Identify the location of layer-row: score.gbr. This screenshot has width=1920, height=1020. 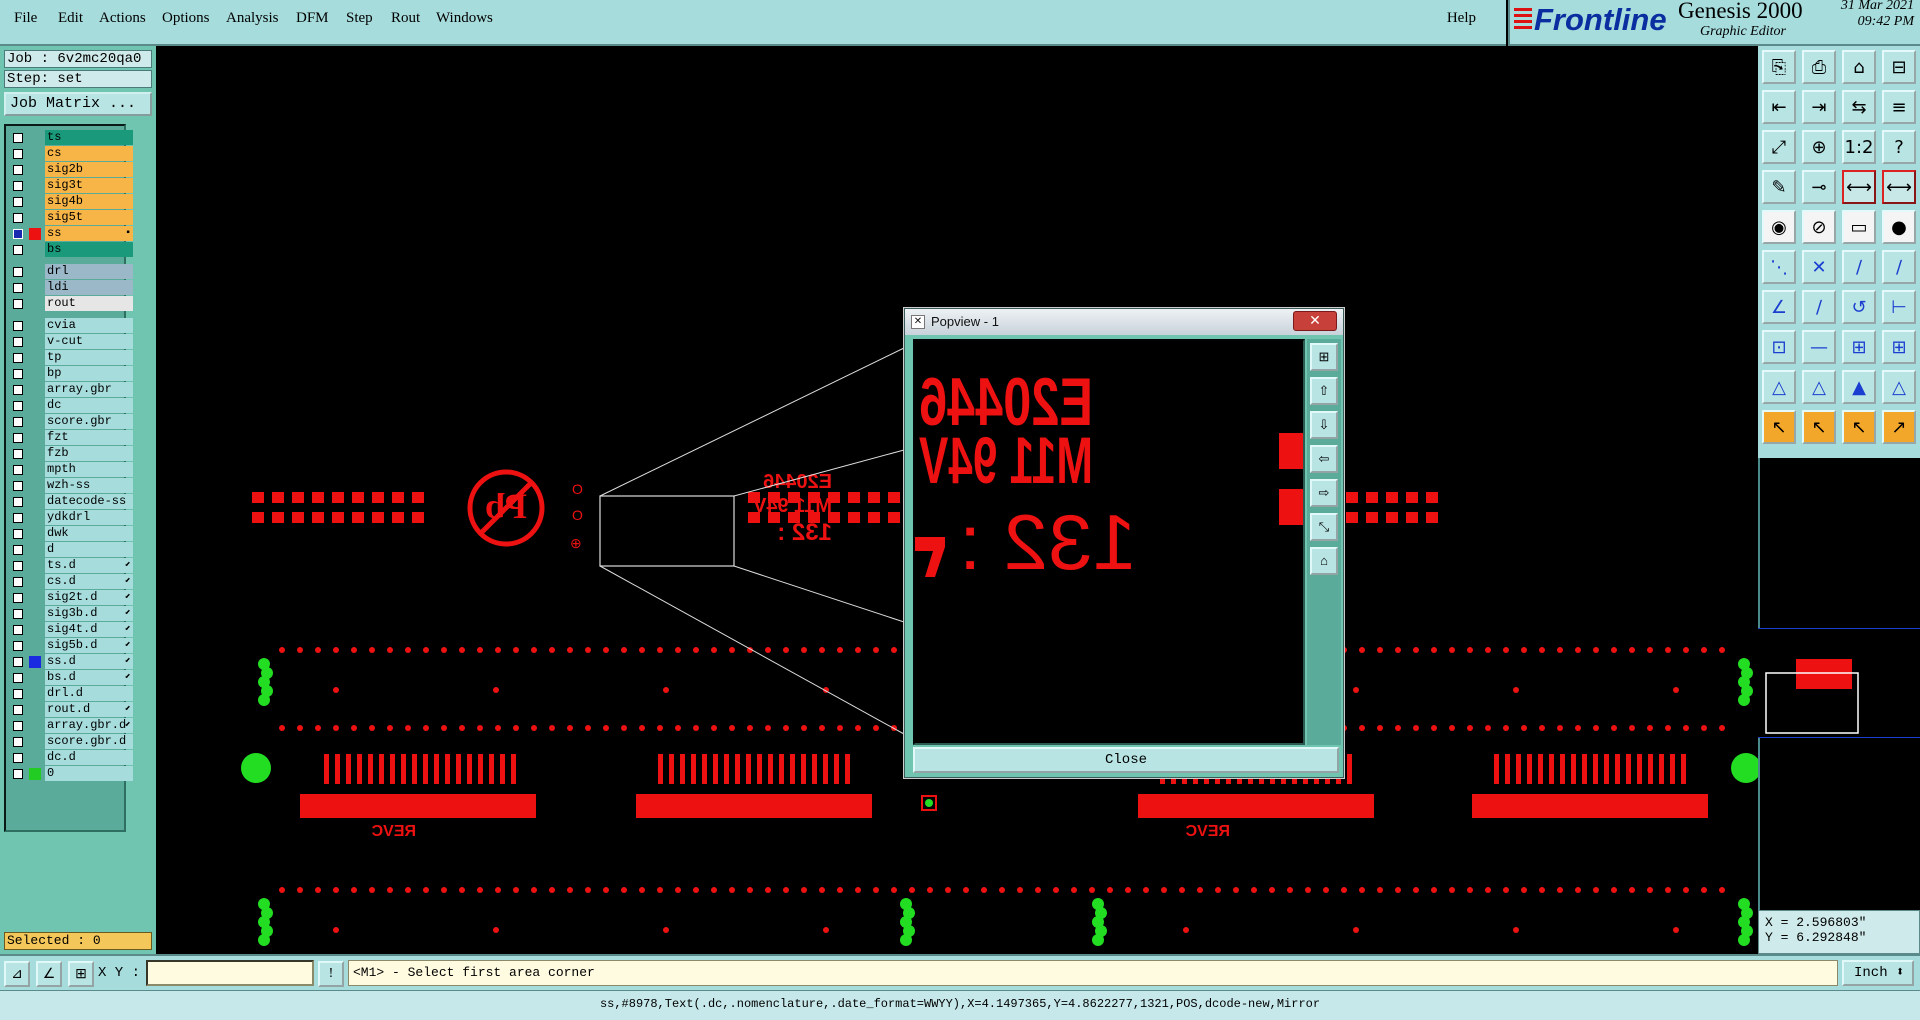
(71, 422).